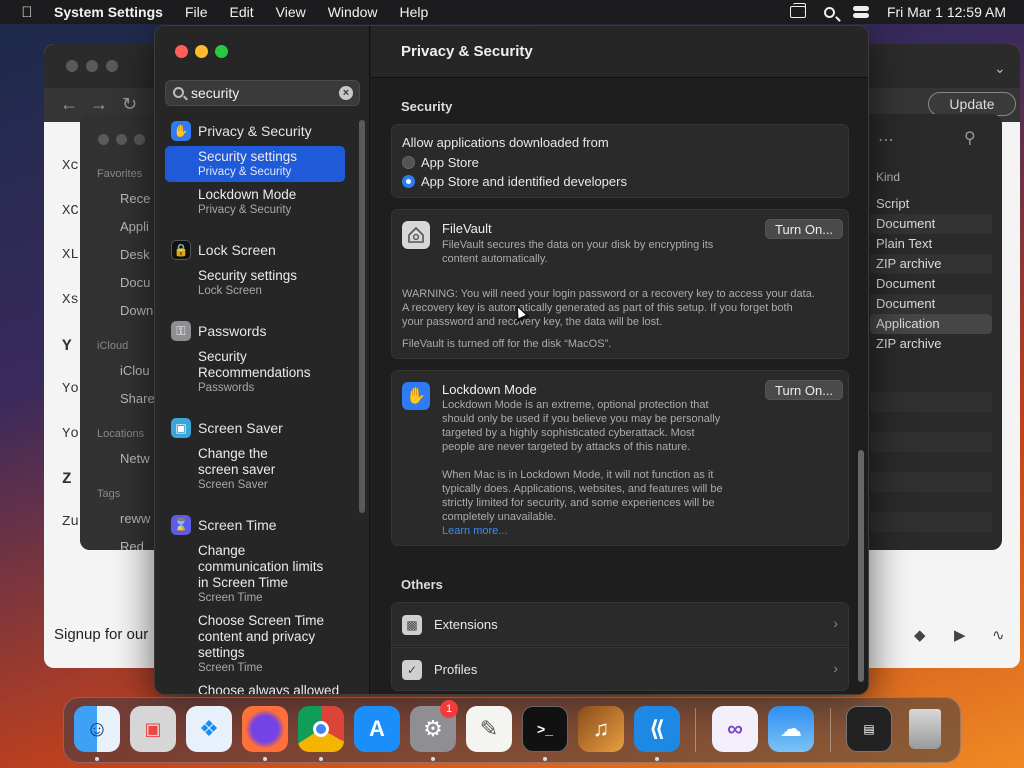 The height and width of the screenshot is (768, 1024). Describe the element at coordinates (434, 726) in the screenshot. I see `system-settings-icon: ⚙ 1` at that location.